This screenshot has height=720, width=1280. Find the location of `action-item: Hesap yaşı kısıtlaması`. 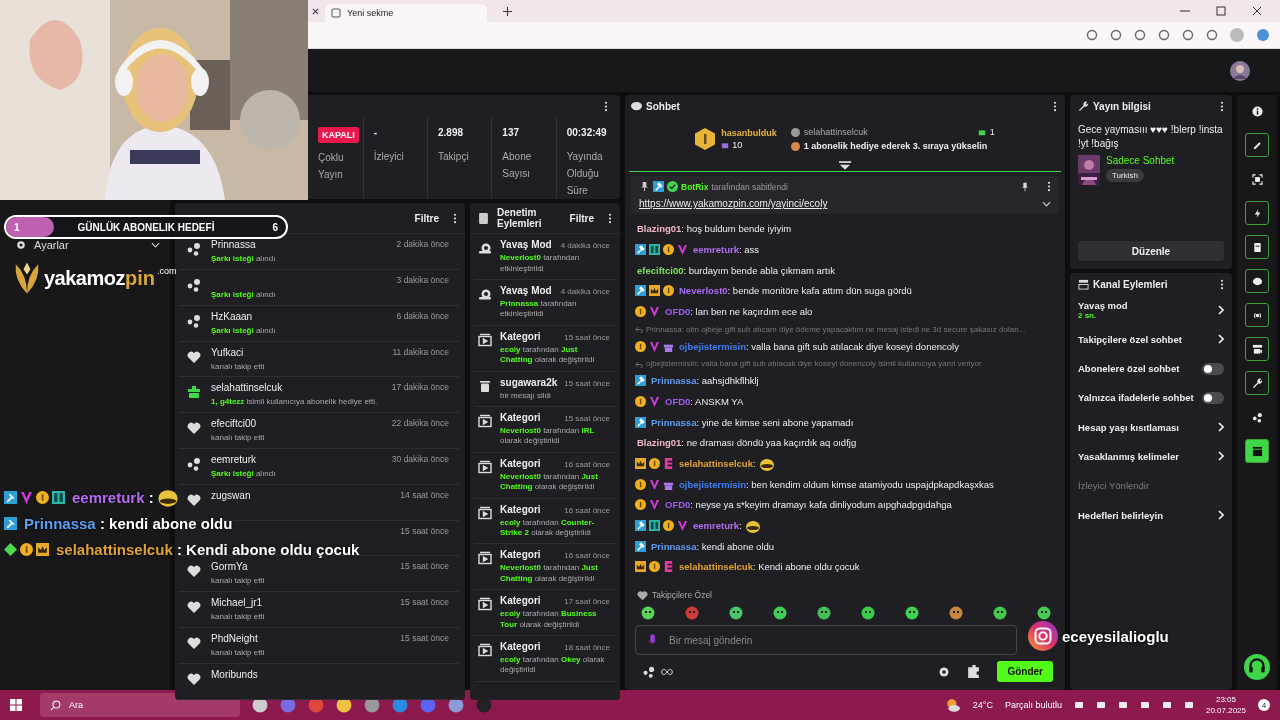

action-item: Hesap yaşı kısıtlaması is located at coordinates (1128, 427).